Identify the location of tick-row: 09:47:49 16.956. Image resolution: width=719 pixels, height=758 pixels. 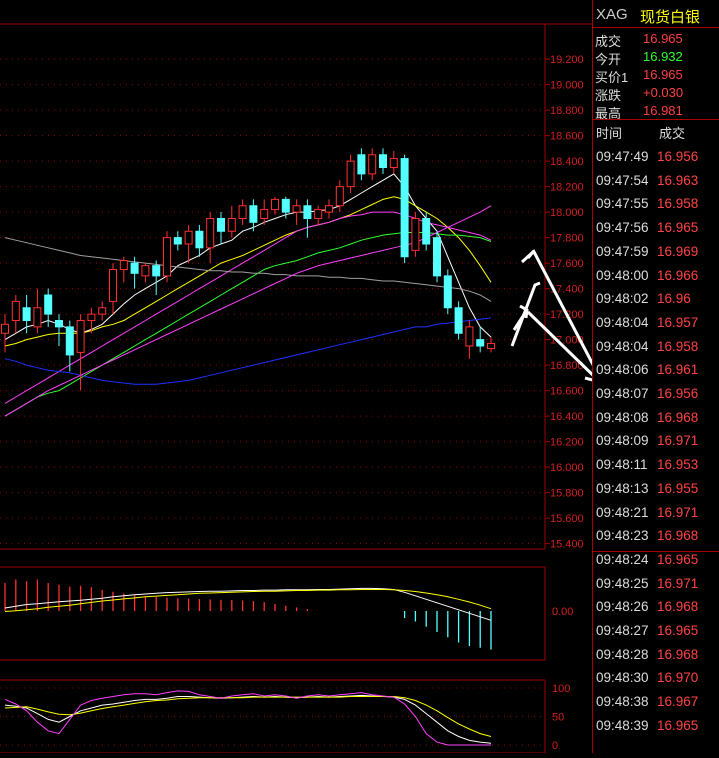
(656, 158).